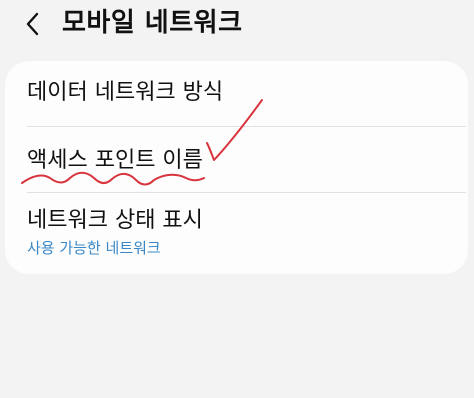 The image size is (474, 398). Describe the element at coordinates (115, 160) in the screenshot. I see `settings-item-label: 액세스 포인트 이름` at that location.